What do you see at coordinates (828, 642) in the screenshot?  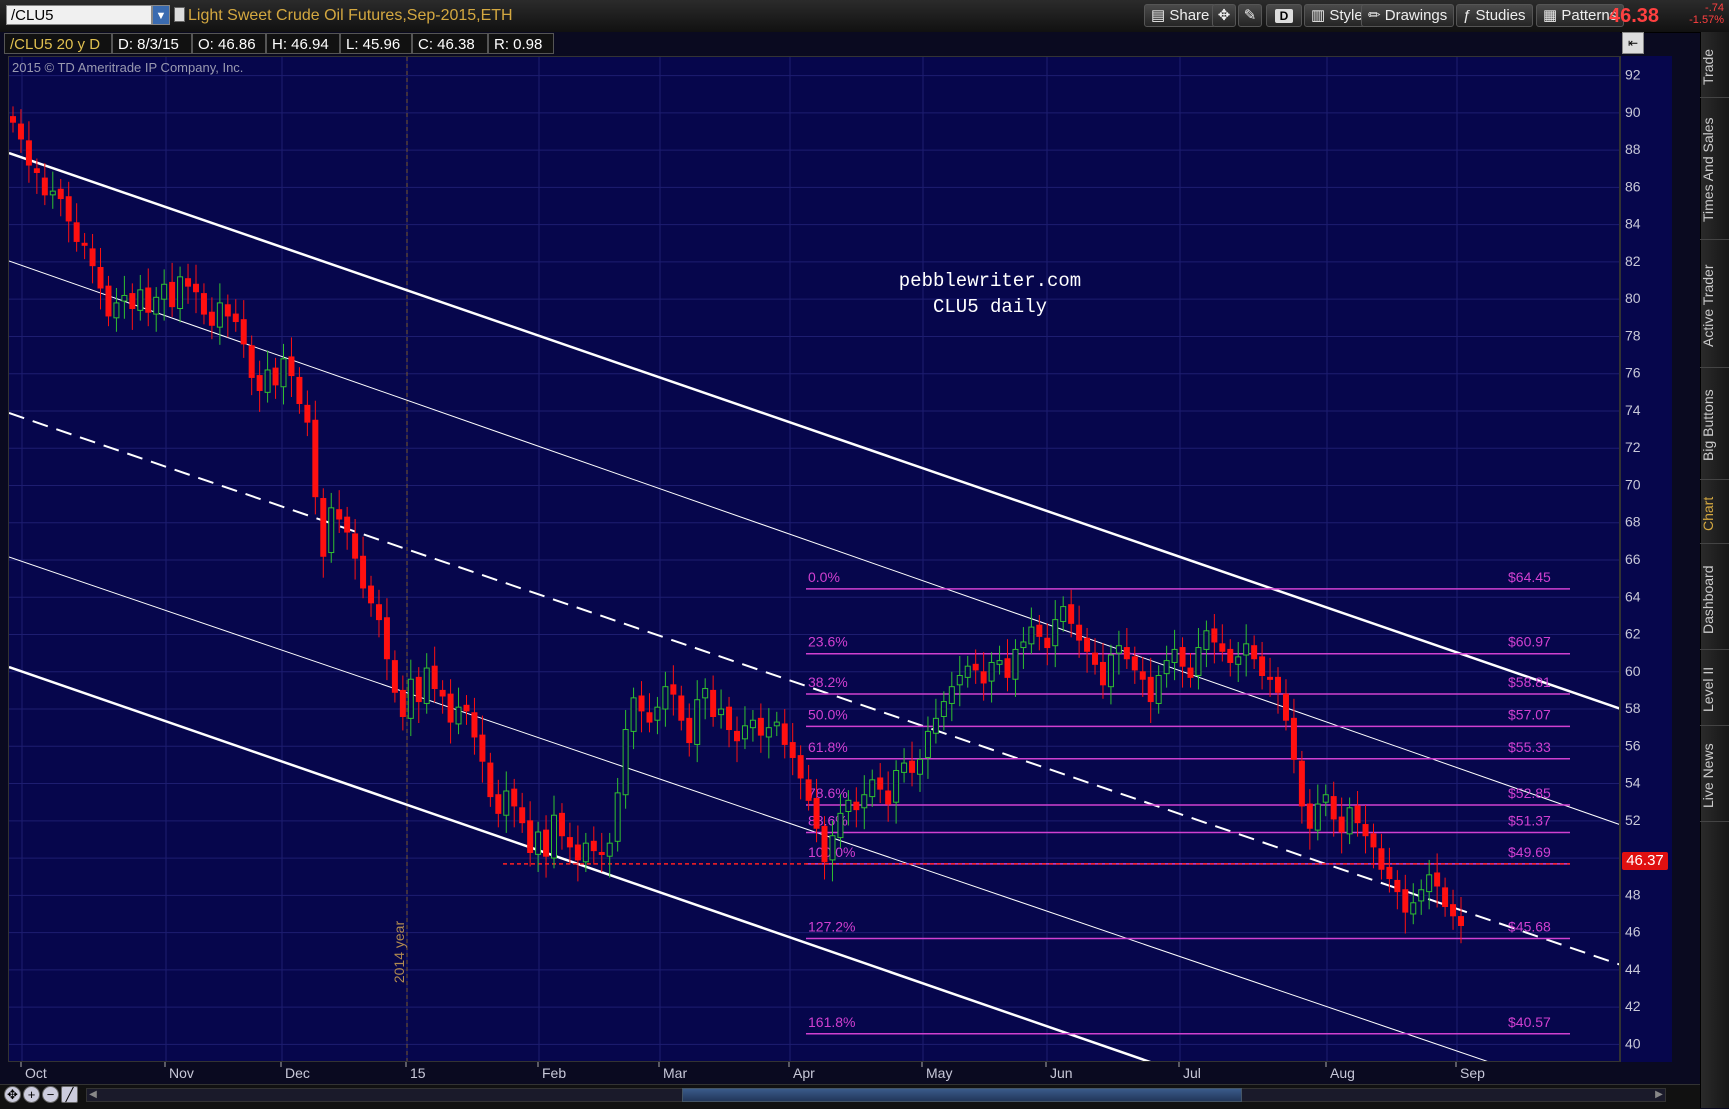 I see `fib-level-label: 23.6%` at bounding box center [828, 642].